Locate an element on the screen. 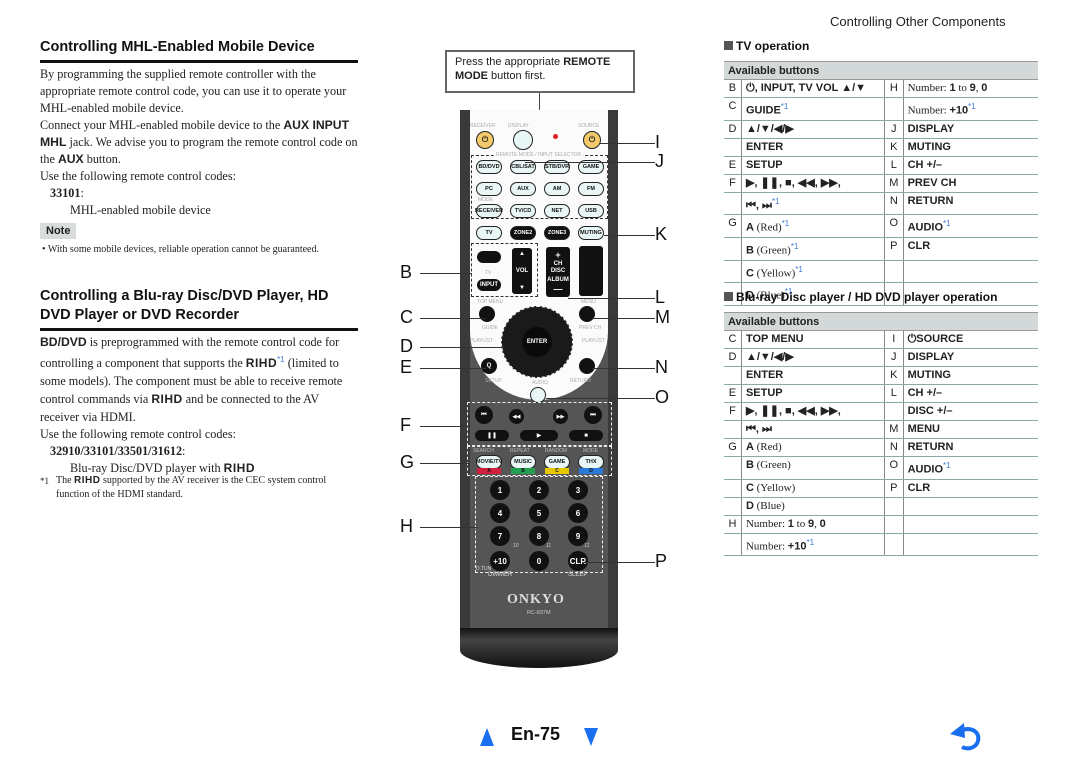 The image size is (1080, 764). table-row: C TOP MENU I ⏻SOURCE is located at coordinates (881, 339).